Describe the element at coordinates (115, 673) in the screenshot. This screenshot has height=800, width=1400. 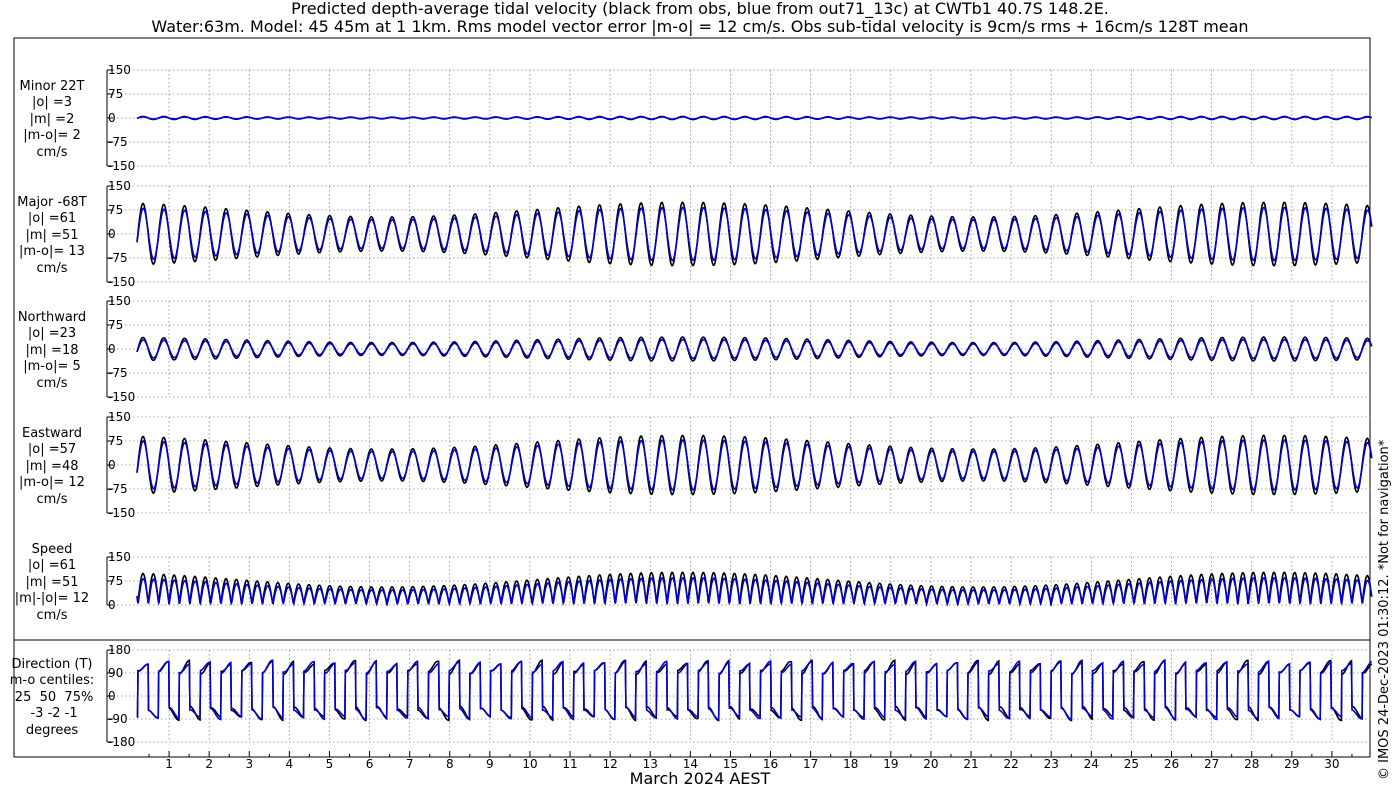
I see `y-tick-label: 90` at that location.